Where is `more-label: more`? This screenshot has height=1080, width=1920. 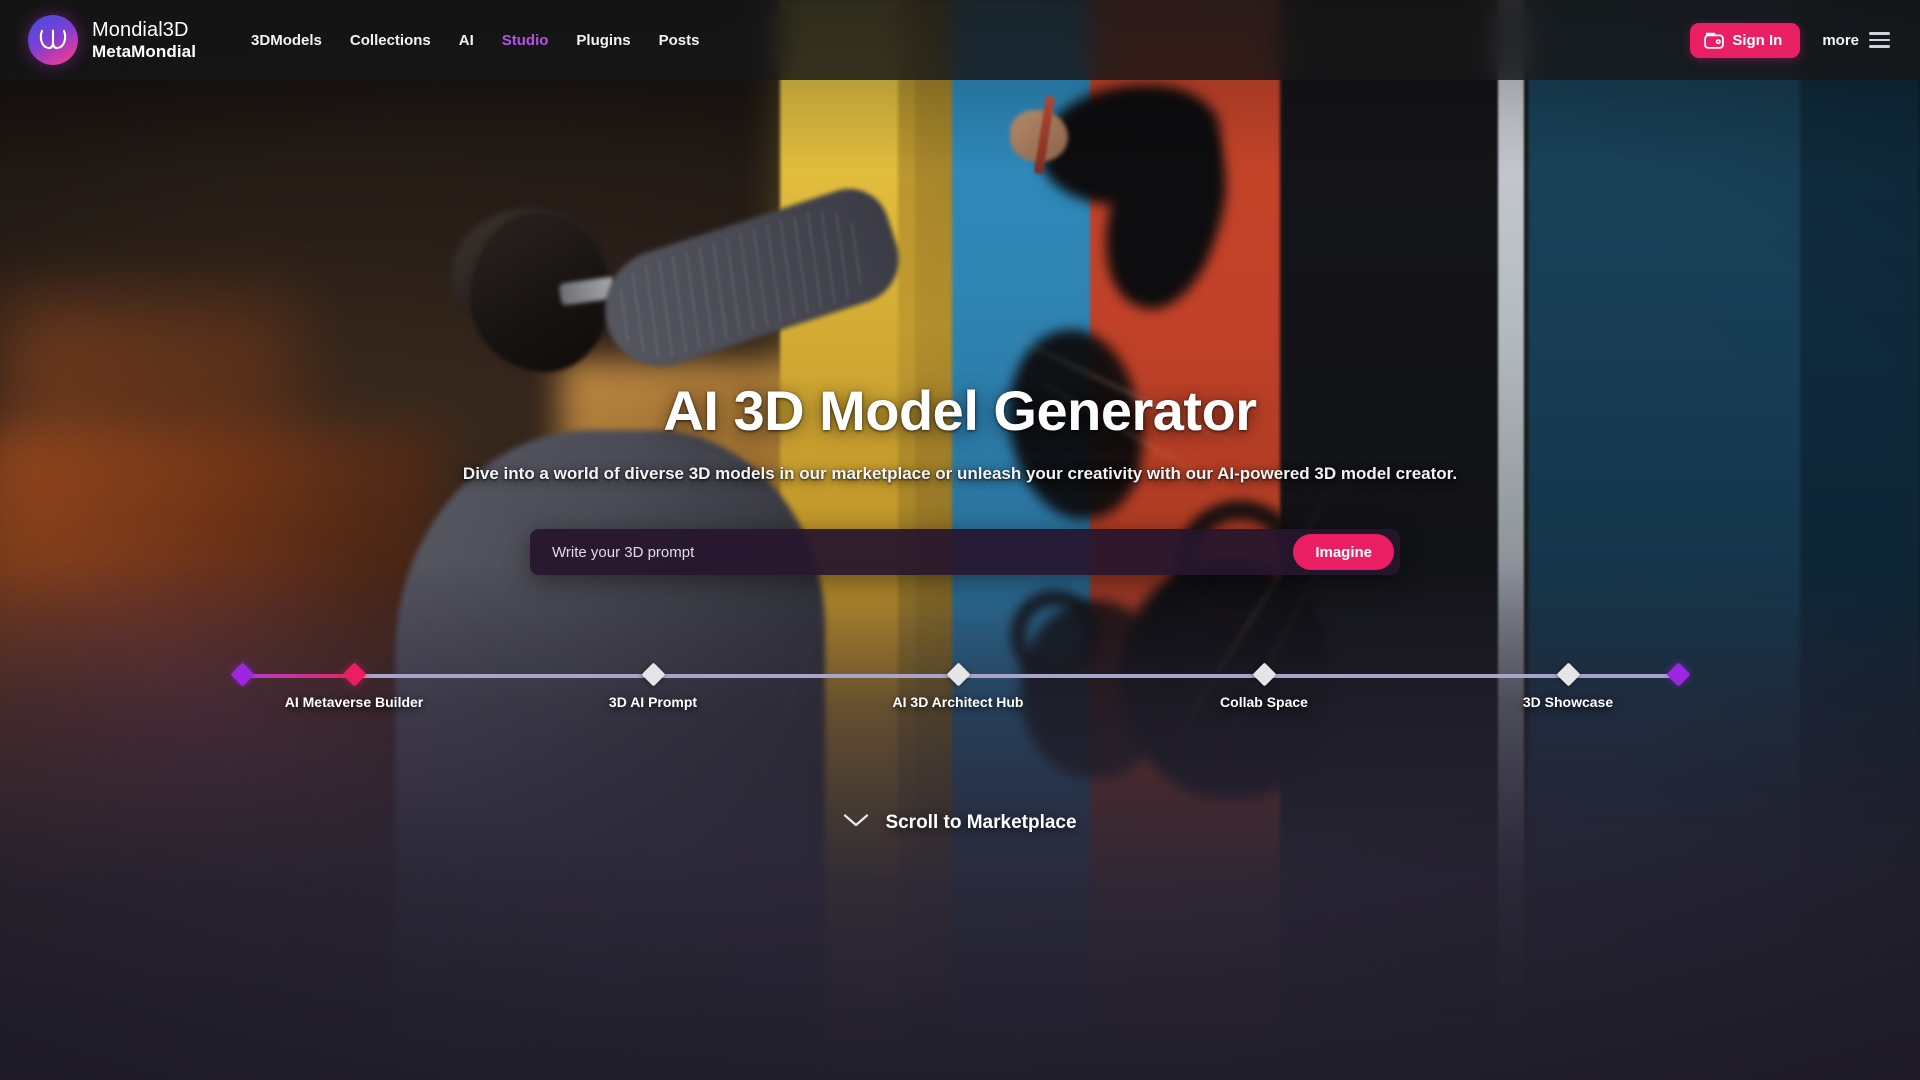 more-label: more is located at coordinates (1840, 40).